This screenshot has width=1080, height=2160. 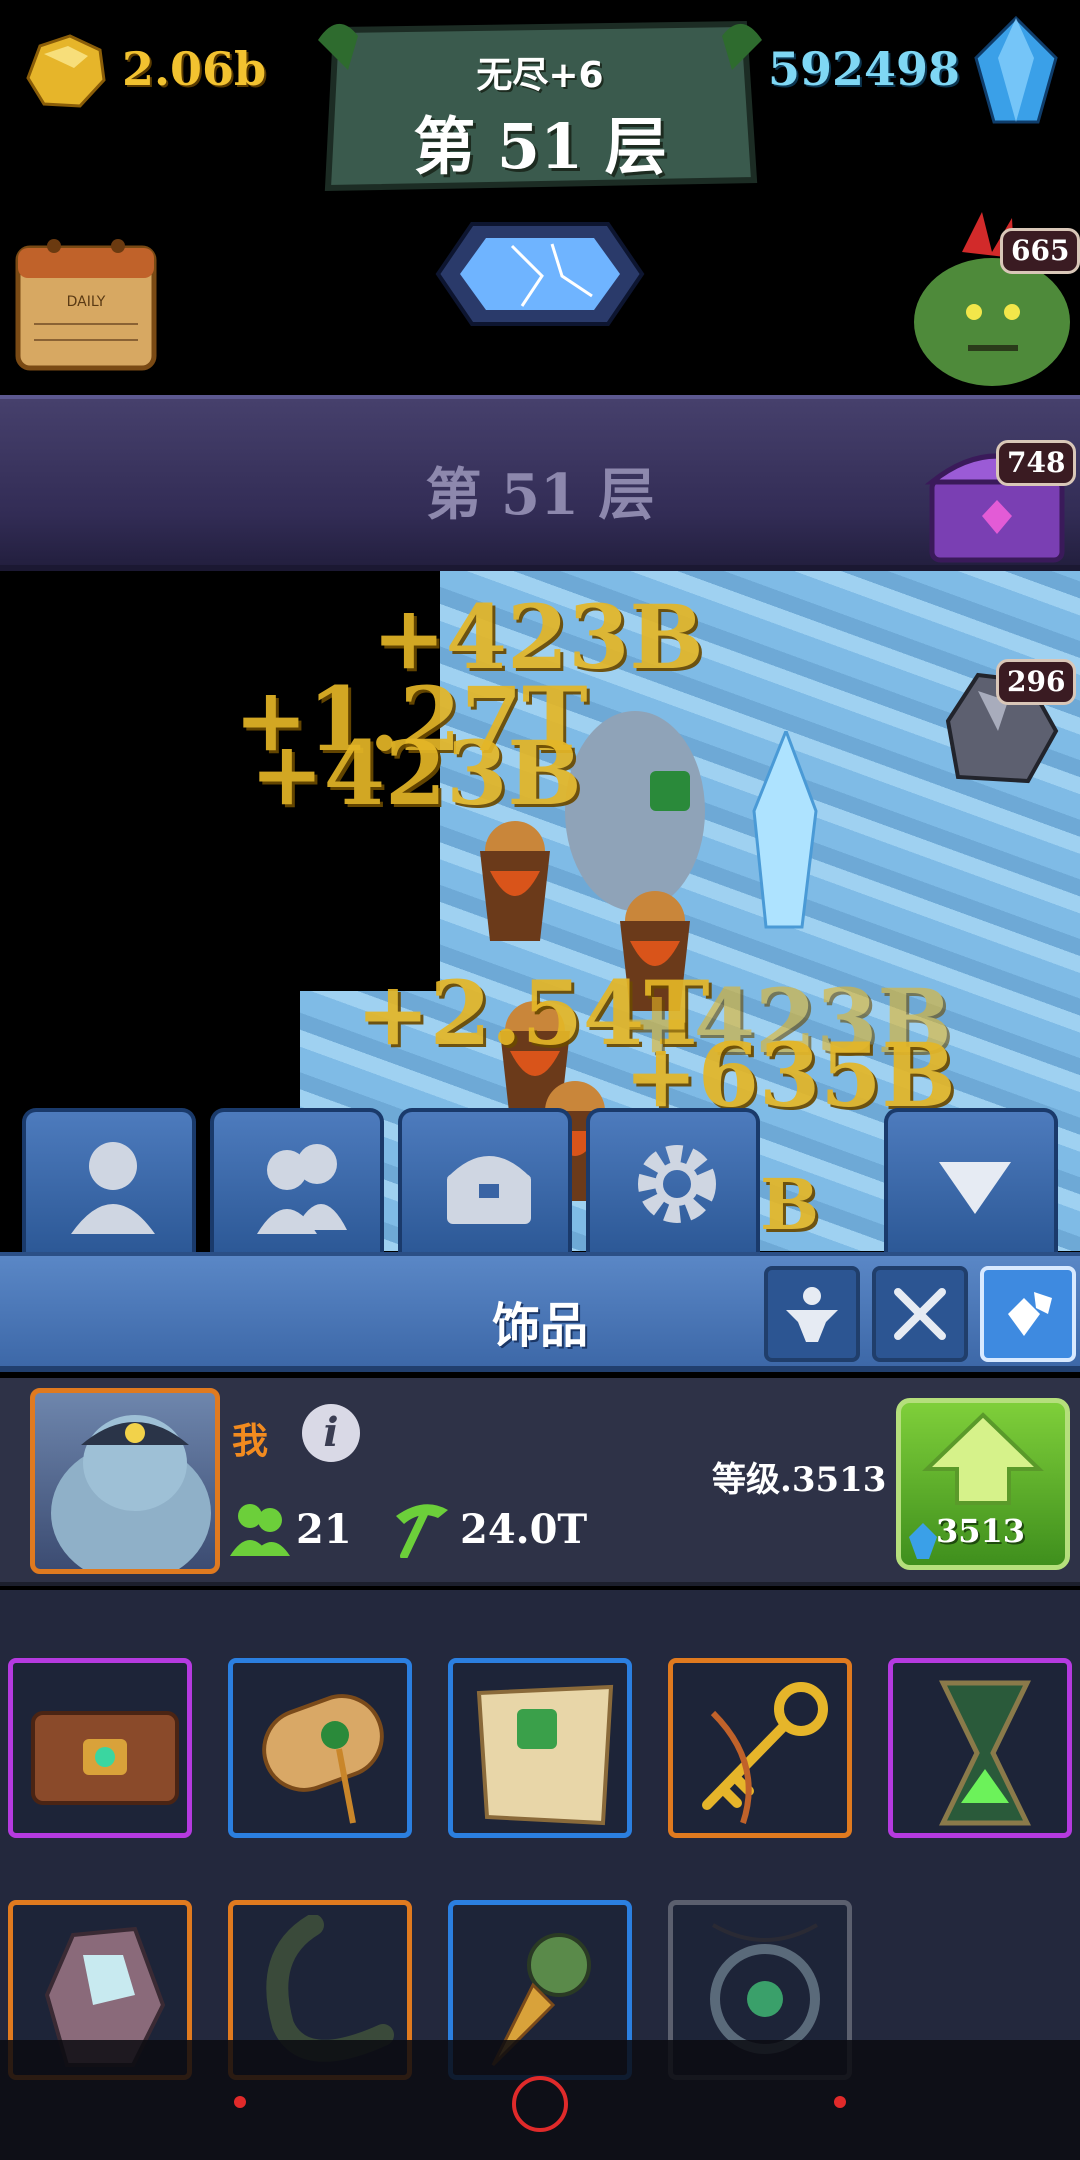 What do you see at coordinates (323, 1759) in the screenshot?
I see `scroll-icon` at bounding box center [323, 1759].